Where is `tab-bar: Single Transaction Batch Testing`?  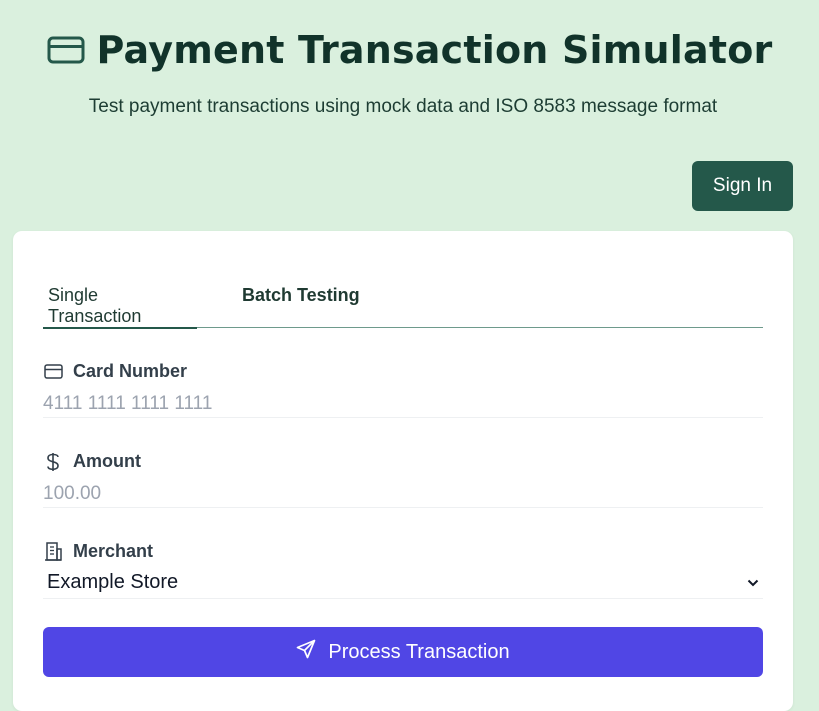 tab-bar: Single Transaction Batch Testing is located at coordinates (403, 300).